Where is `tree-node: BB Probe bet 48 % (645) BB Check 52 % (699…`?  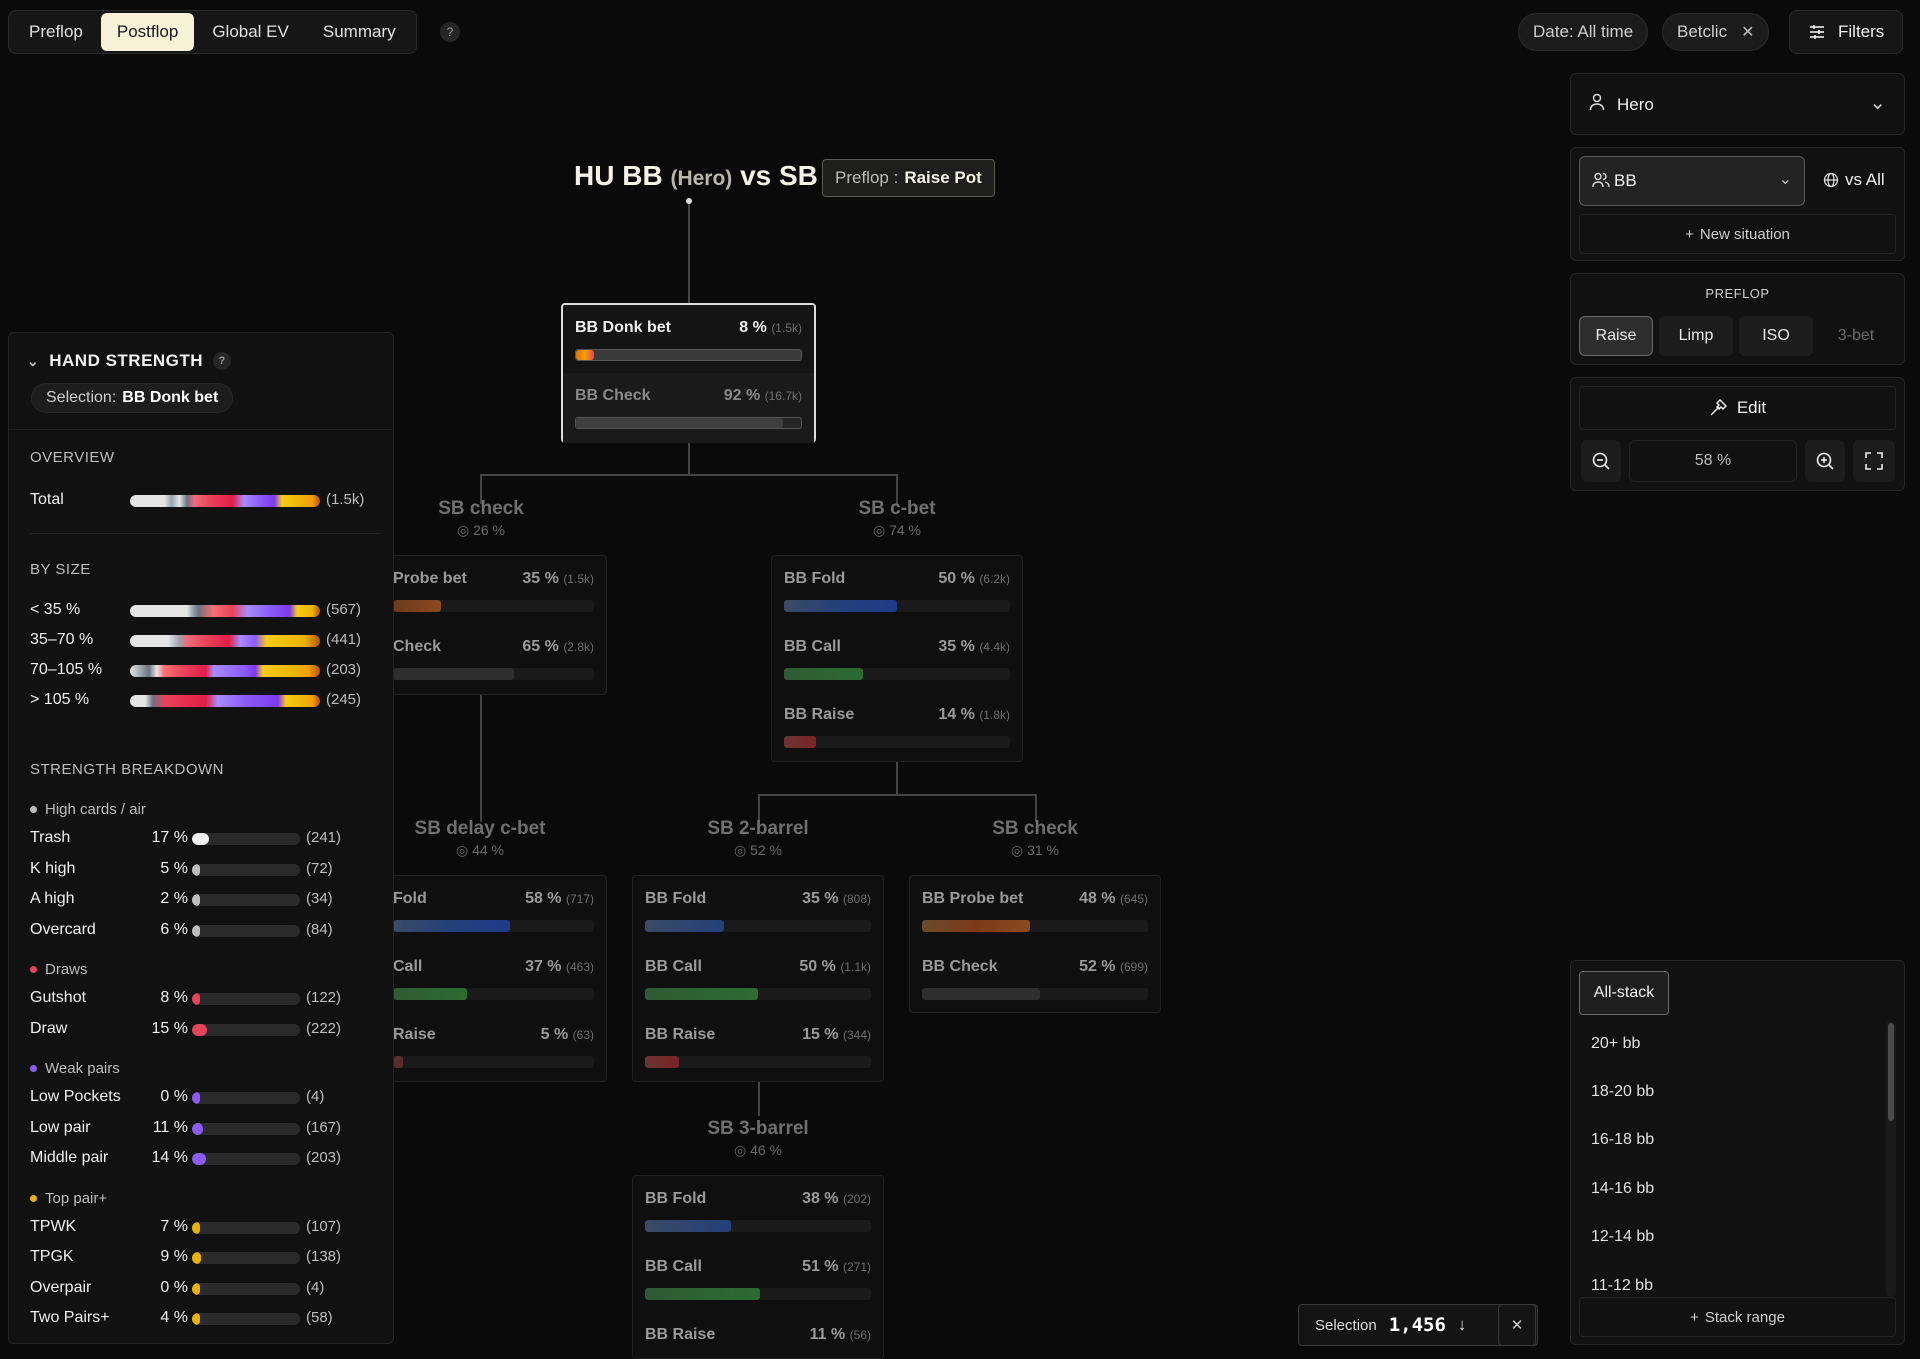
tree-node: BB Probe bet 48 % (645) BB Check 52 % (699… is located at coordinates (1035, 944).